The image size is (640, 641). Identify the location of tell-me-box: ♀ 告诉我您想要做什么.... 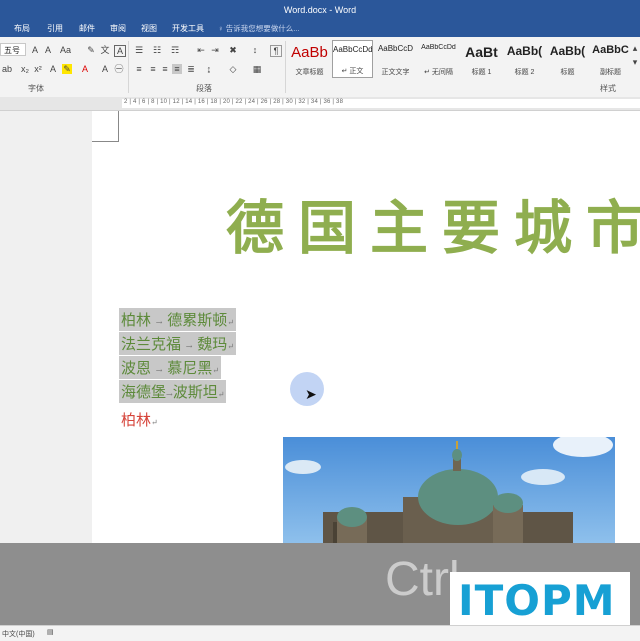
(258, 28).